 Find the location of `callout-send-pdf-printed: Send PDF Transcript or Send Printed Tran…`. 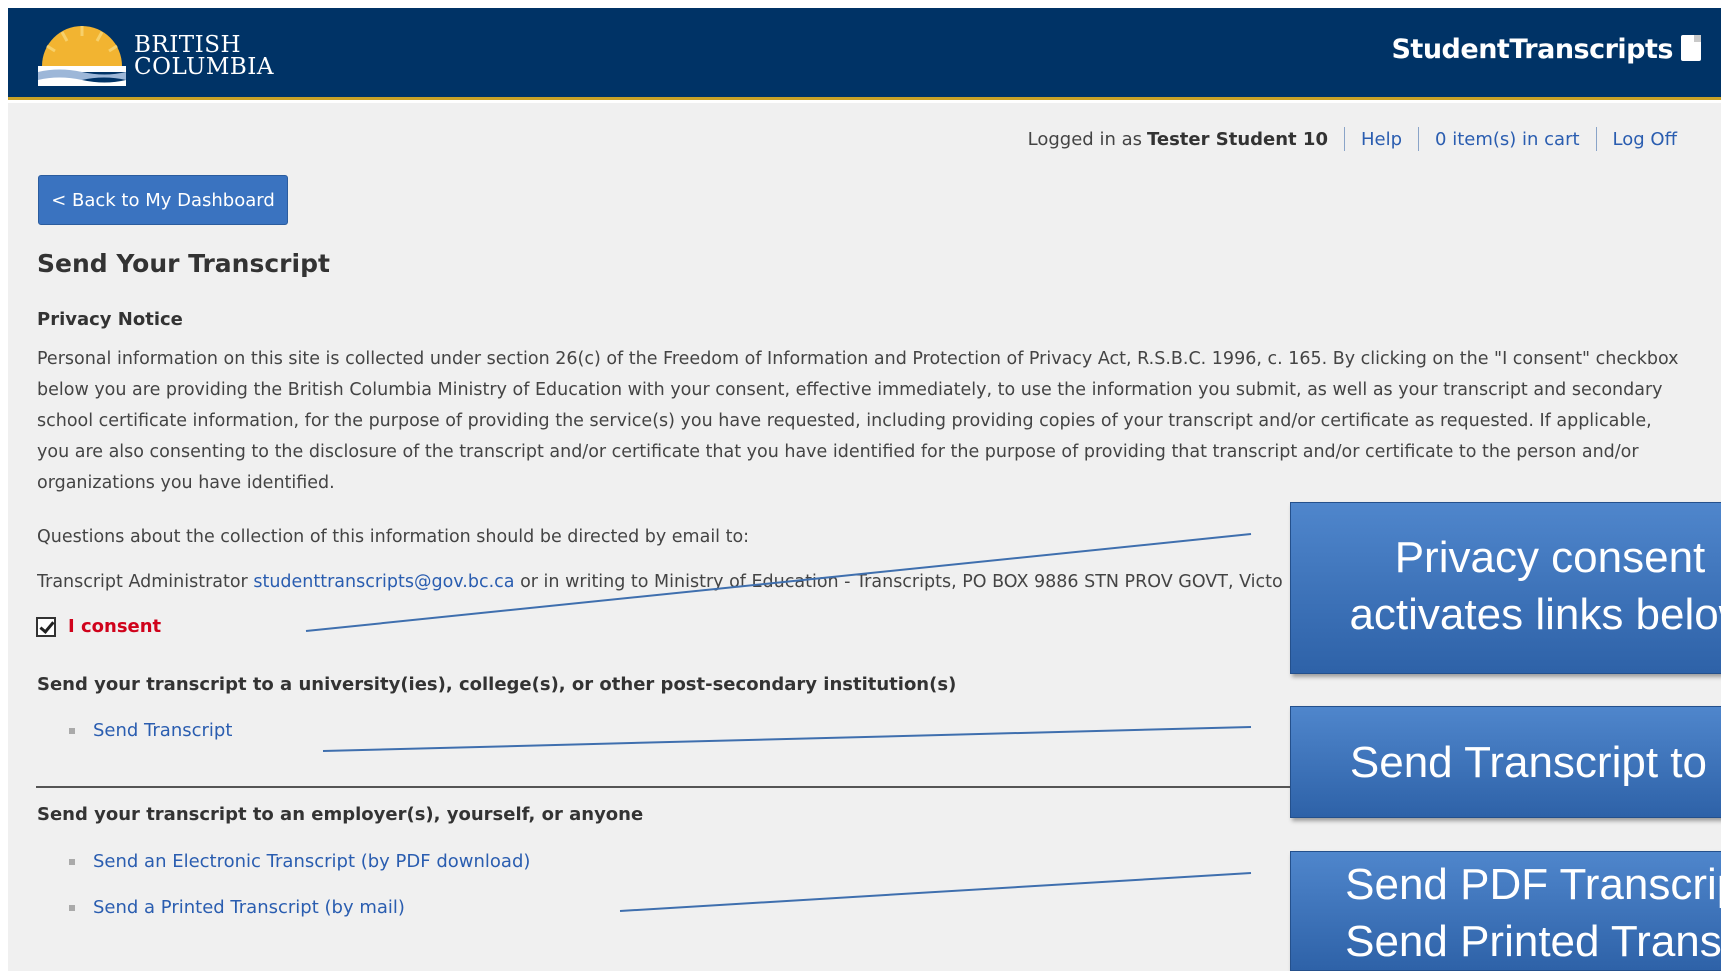

callout-send-pdf-printed: Send PDF Transcript or Send Printed Tran… is located at coordinates (1505, 911).